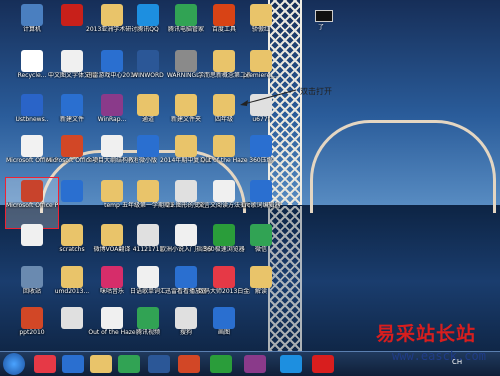 This screenshot has height=376, width=500. I want to click on desktop-icon-label: 骄傲红, so click(260, 29).